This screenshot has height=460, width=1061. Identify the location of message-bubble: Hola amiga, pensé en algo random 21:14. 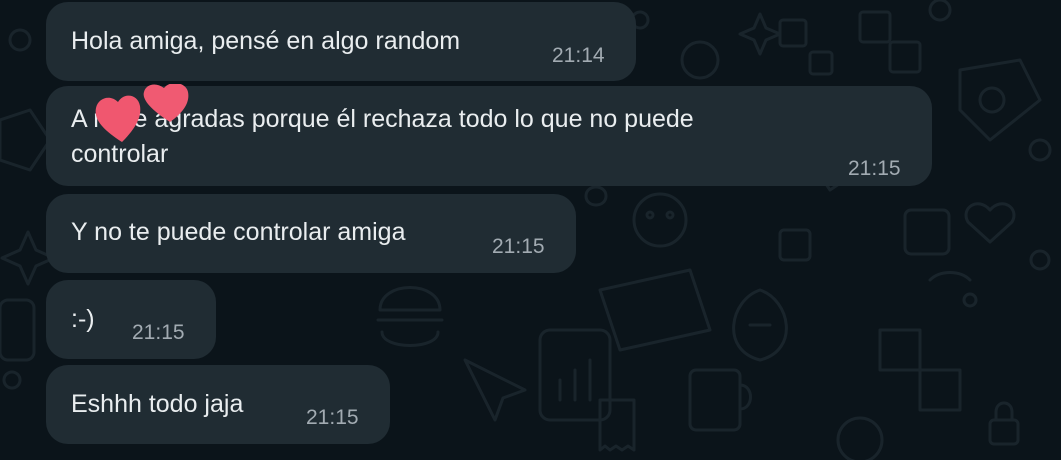
(341, 41).